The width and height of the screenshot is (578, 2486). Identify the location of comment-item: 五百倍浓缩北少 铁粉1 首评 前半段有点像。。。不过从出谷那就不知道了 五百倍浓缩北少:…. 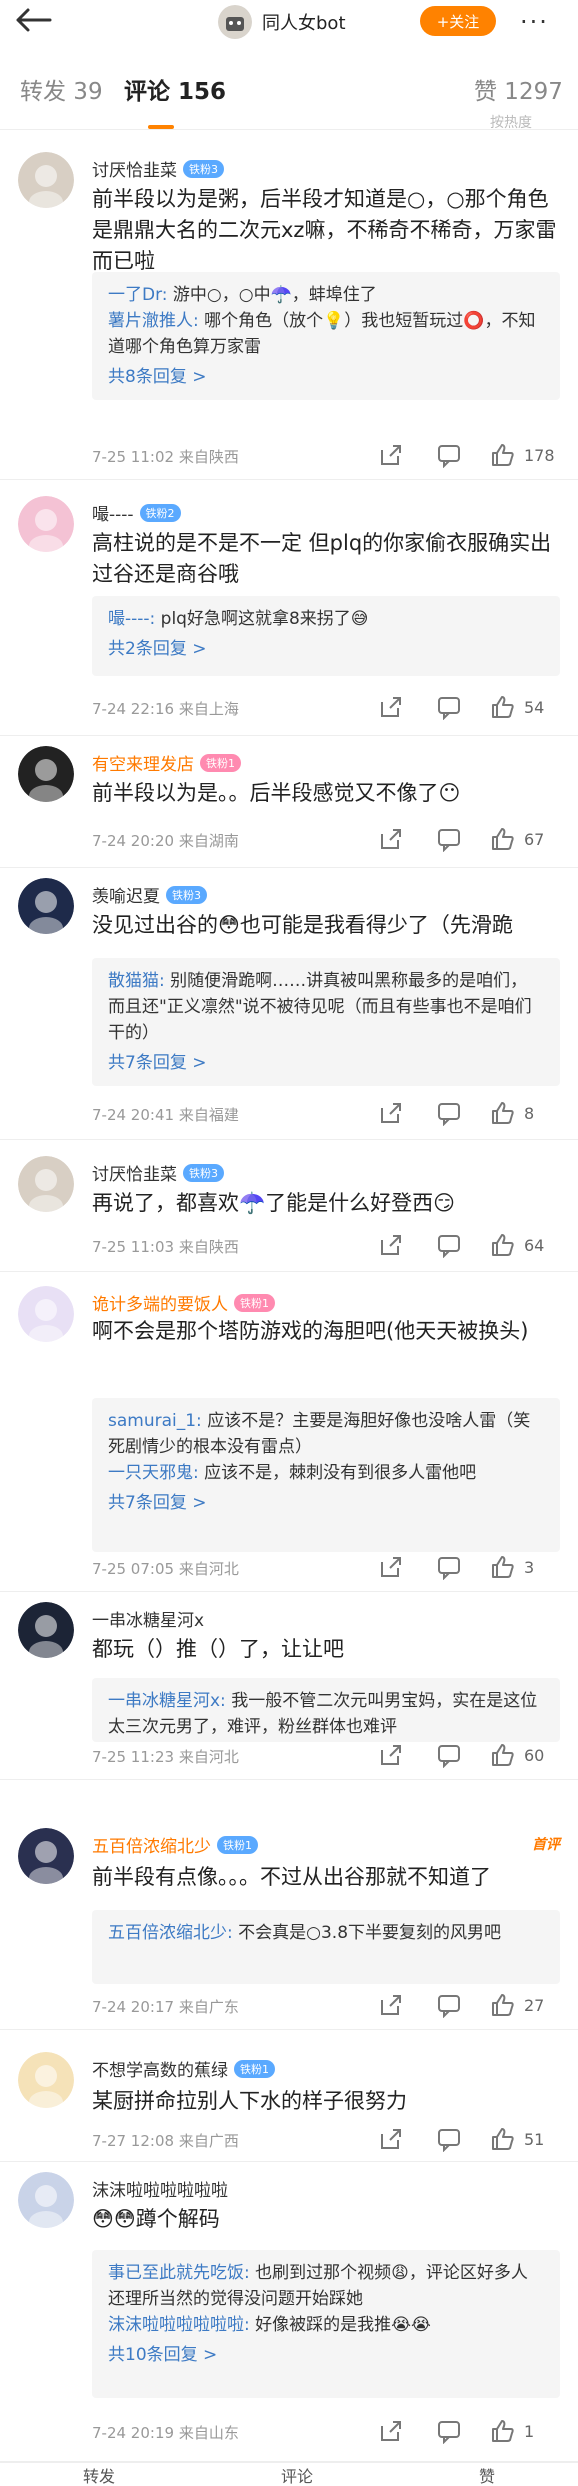
(289, 1905).